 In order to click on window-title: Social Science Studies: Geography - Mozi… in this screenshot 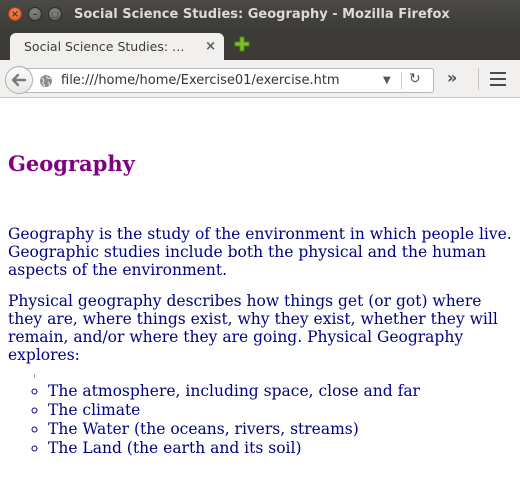, I will do `click(262, 14)`.